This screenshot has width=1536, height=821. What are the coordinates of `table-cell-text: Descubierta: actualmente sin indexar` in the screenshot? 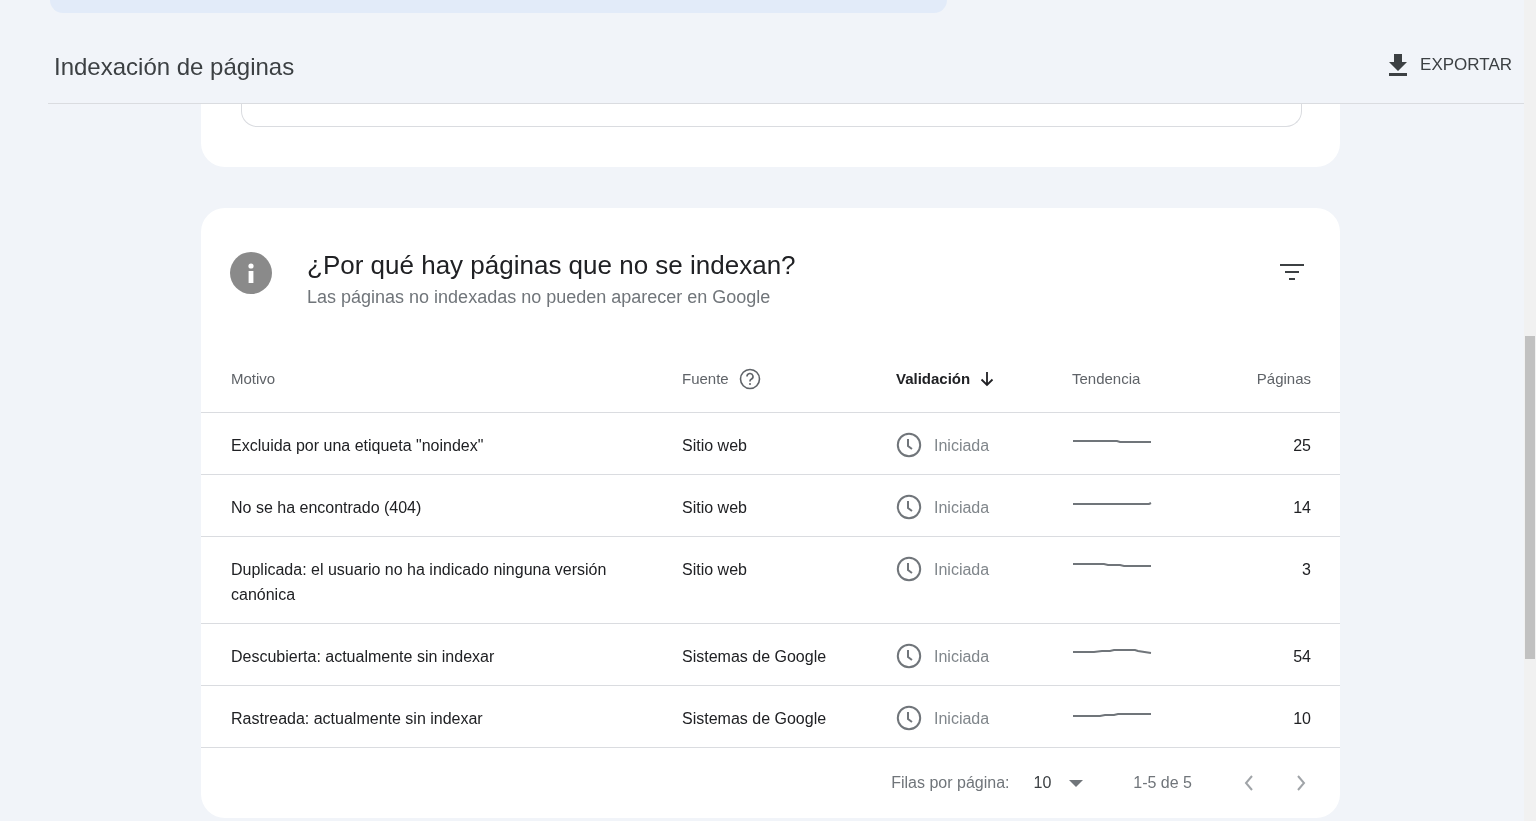 It's located at (363, 657).